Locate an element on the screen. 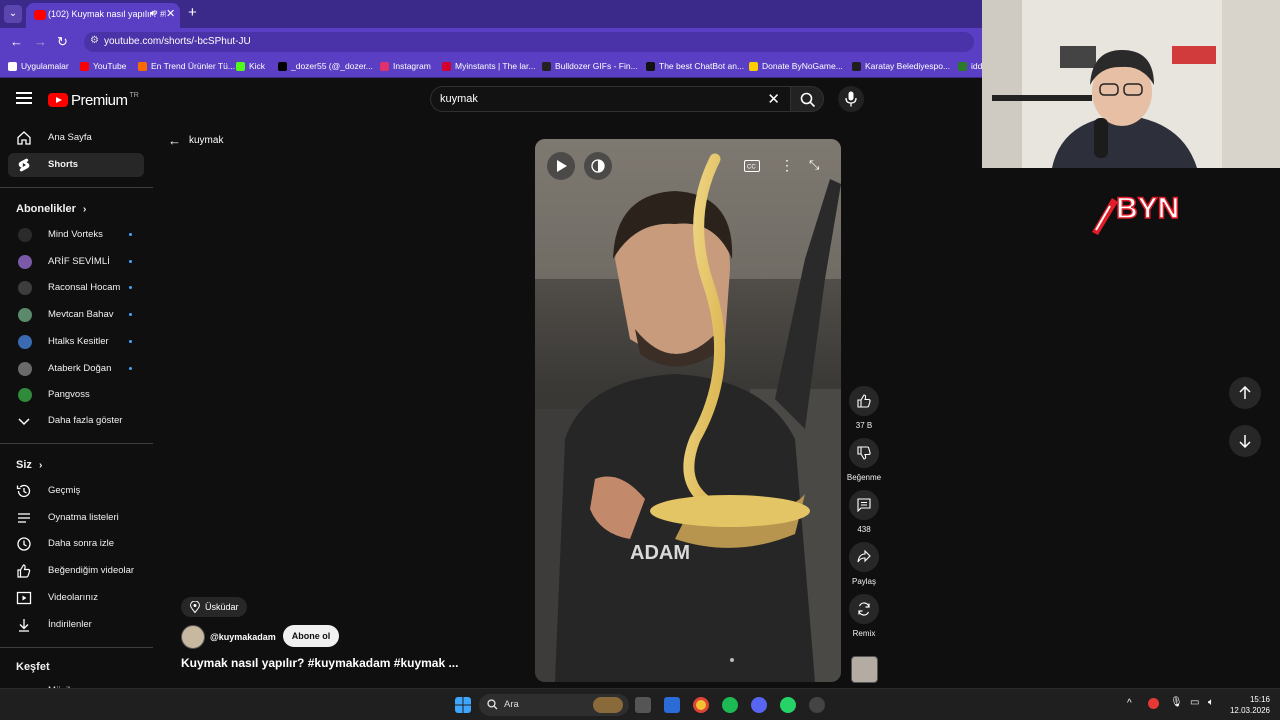 The width and height of the screenshot is (1280, 720). sidebar-item-home: Ana Sayfa is located at coordinates (76, 138).